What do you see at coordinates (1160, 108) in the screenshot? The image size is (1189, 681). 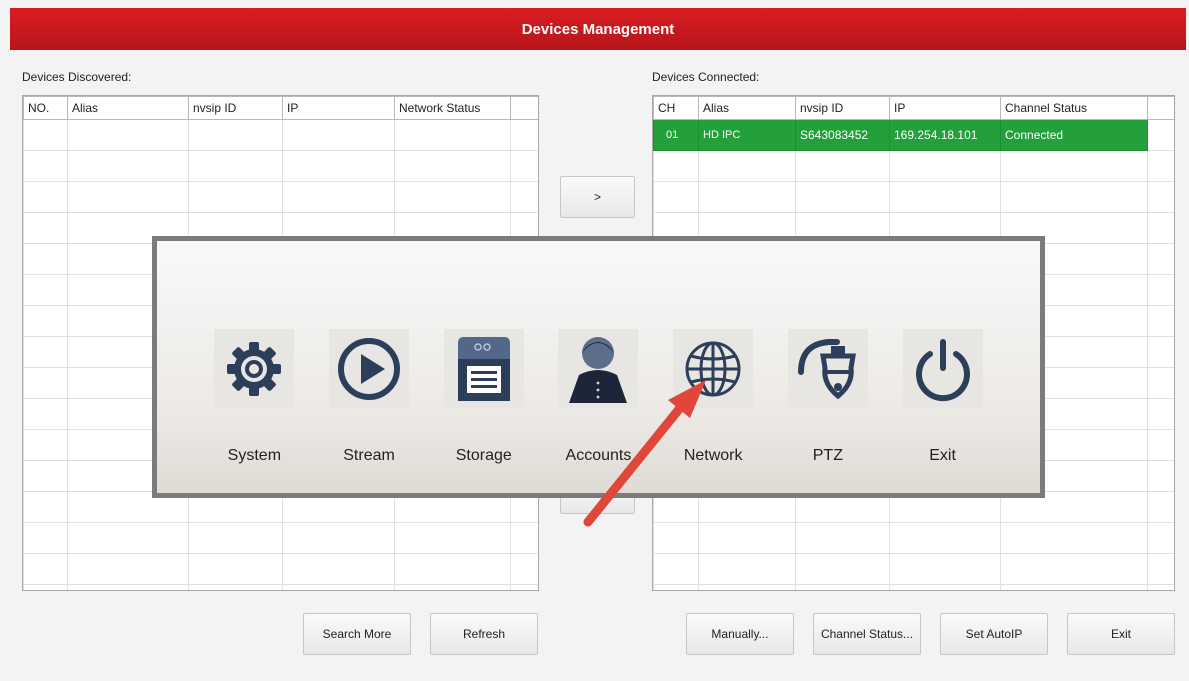 I see `column-header-blank` at bounding box center [1160, 108].